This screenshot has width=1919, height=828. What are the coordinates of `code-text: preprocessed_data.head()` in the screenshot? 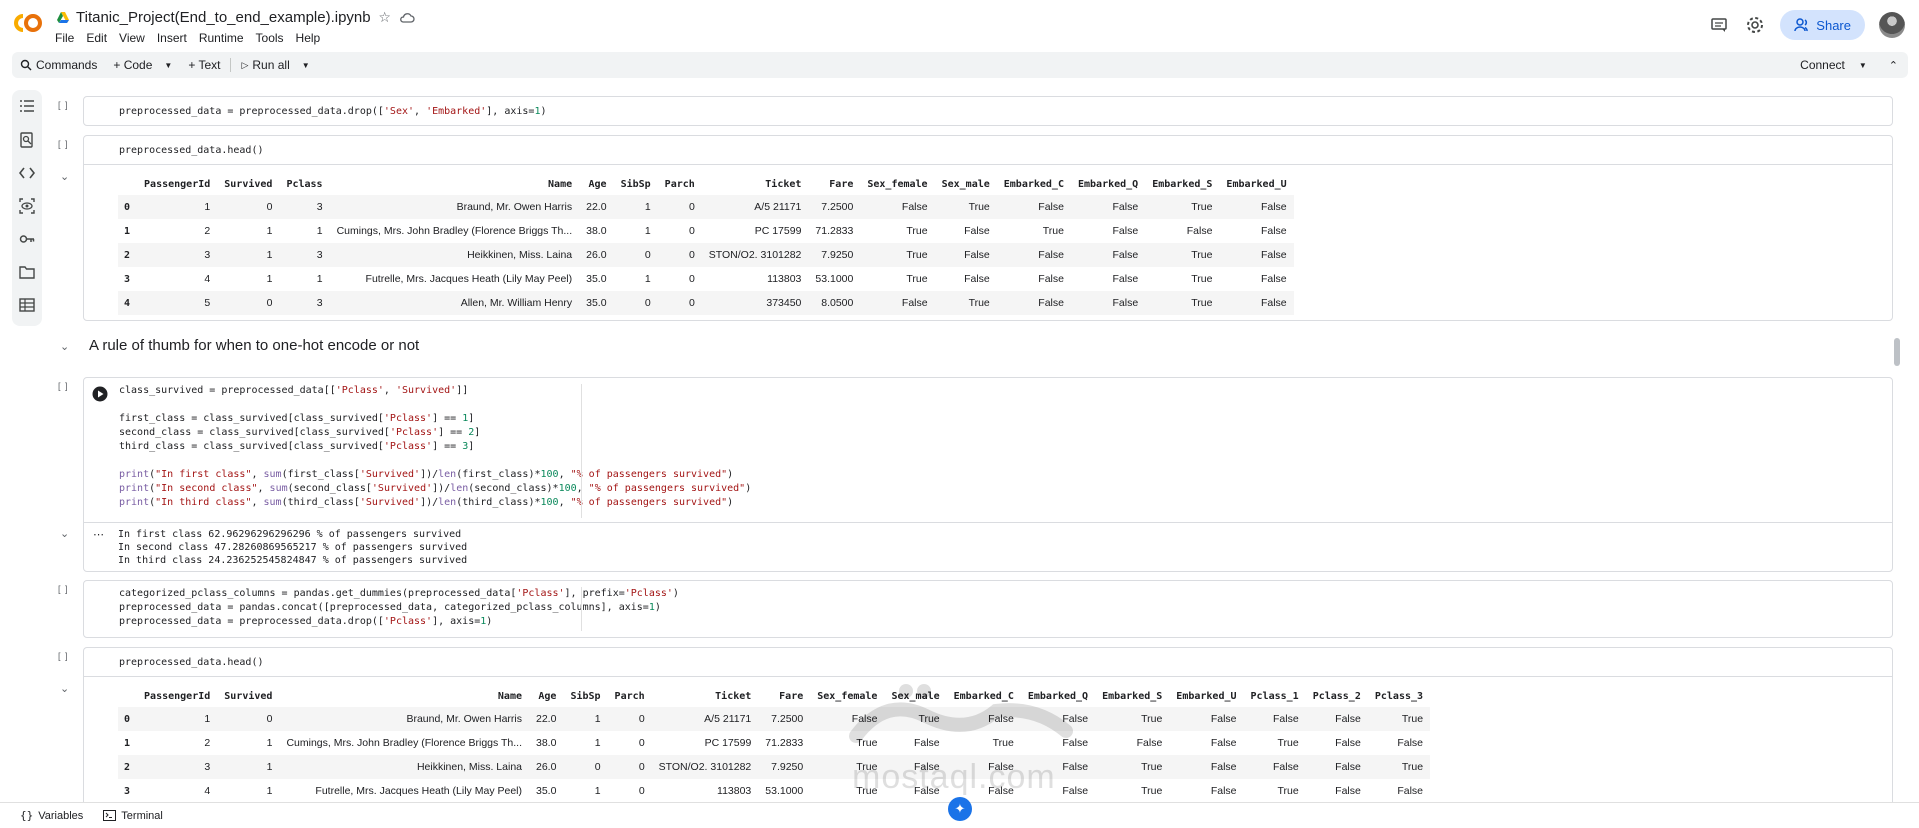 It's located at (191, 662).